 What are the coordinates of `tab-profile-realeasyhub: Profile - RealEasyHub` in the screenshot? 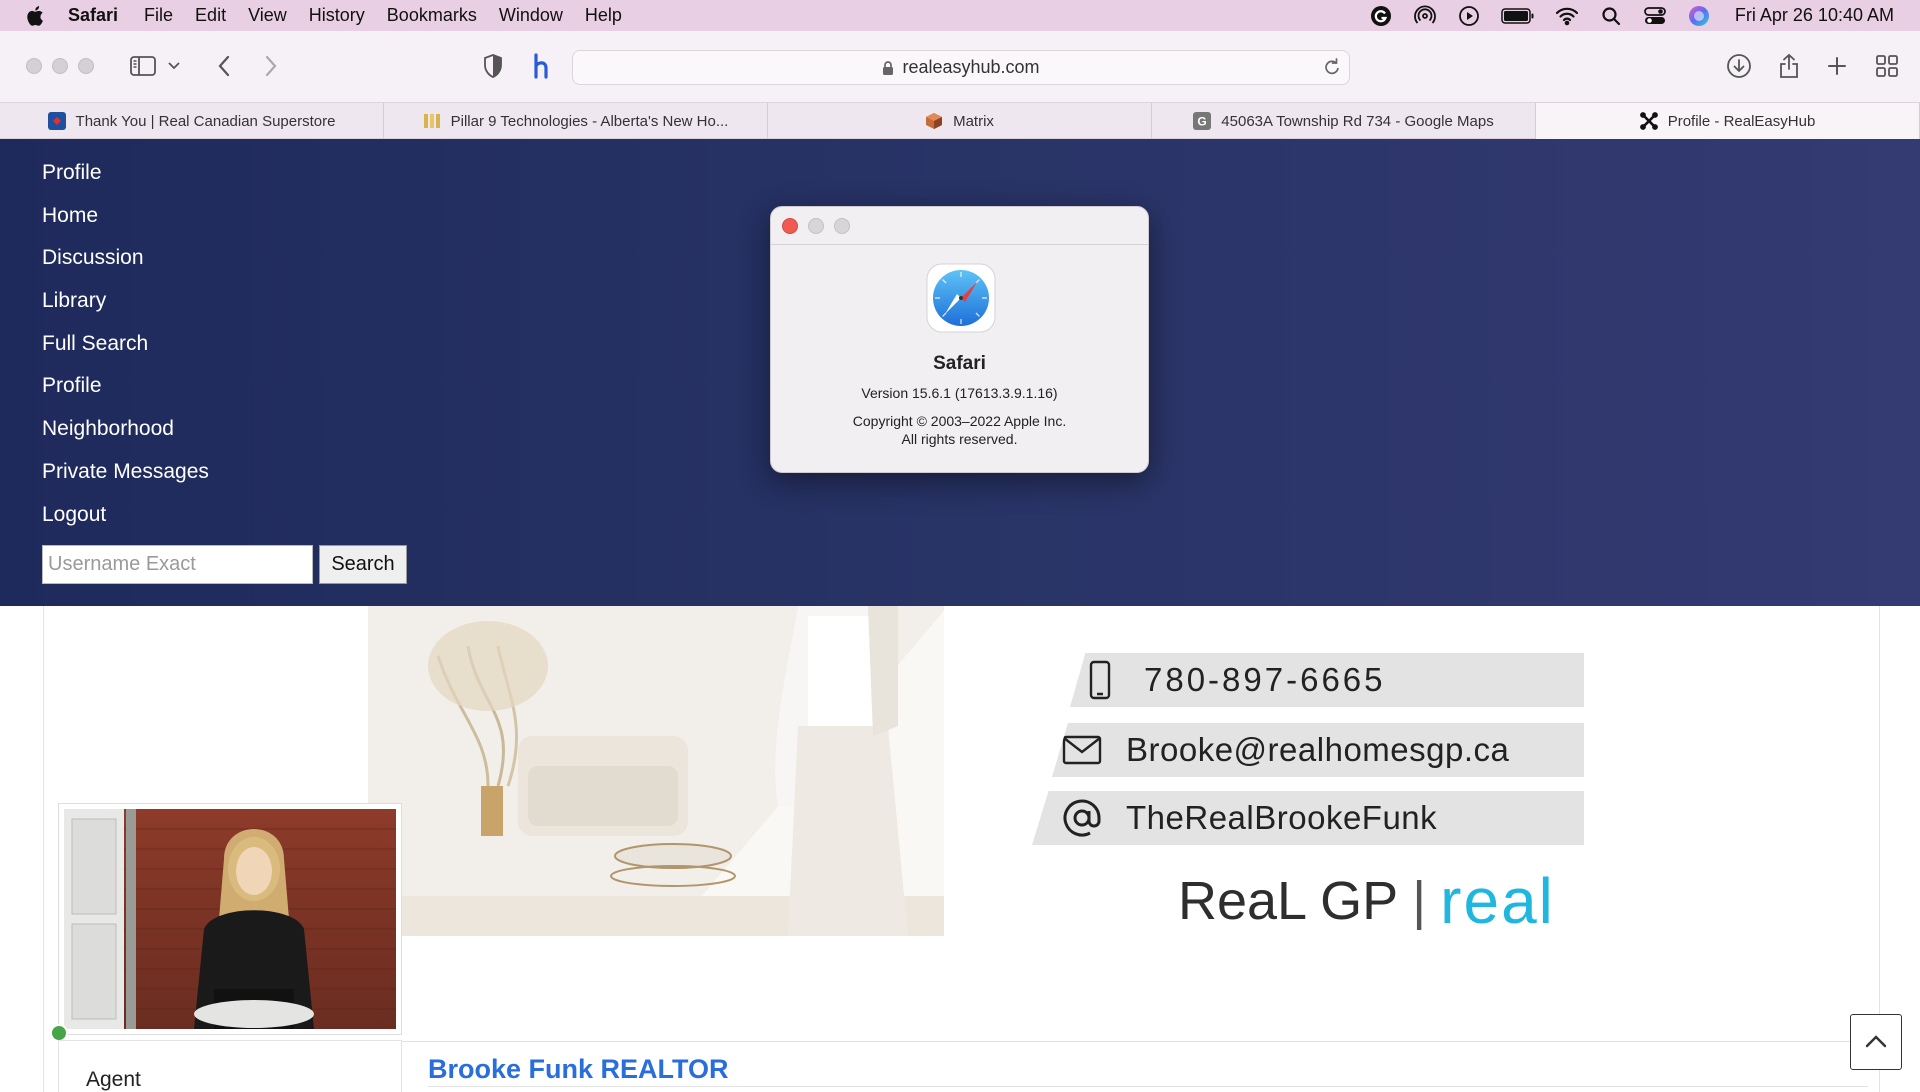 It's located at (1728, 121).